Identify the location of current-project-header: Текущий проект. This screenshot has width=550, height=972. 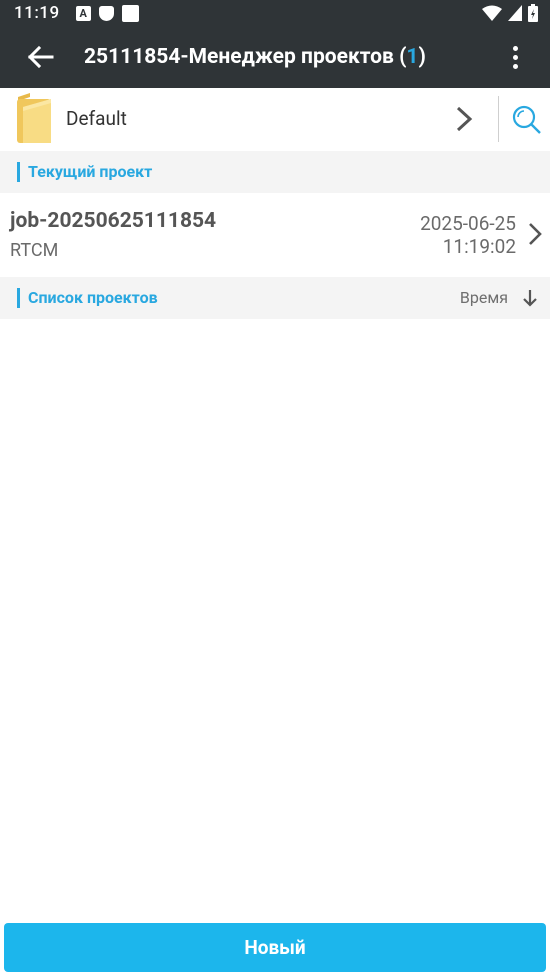
(275, 172).